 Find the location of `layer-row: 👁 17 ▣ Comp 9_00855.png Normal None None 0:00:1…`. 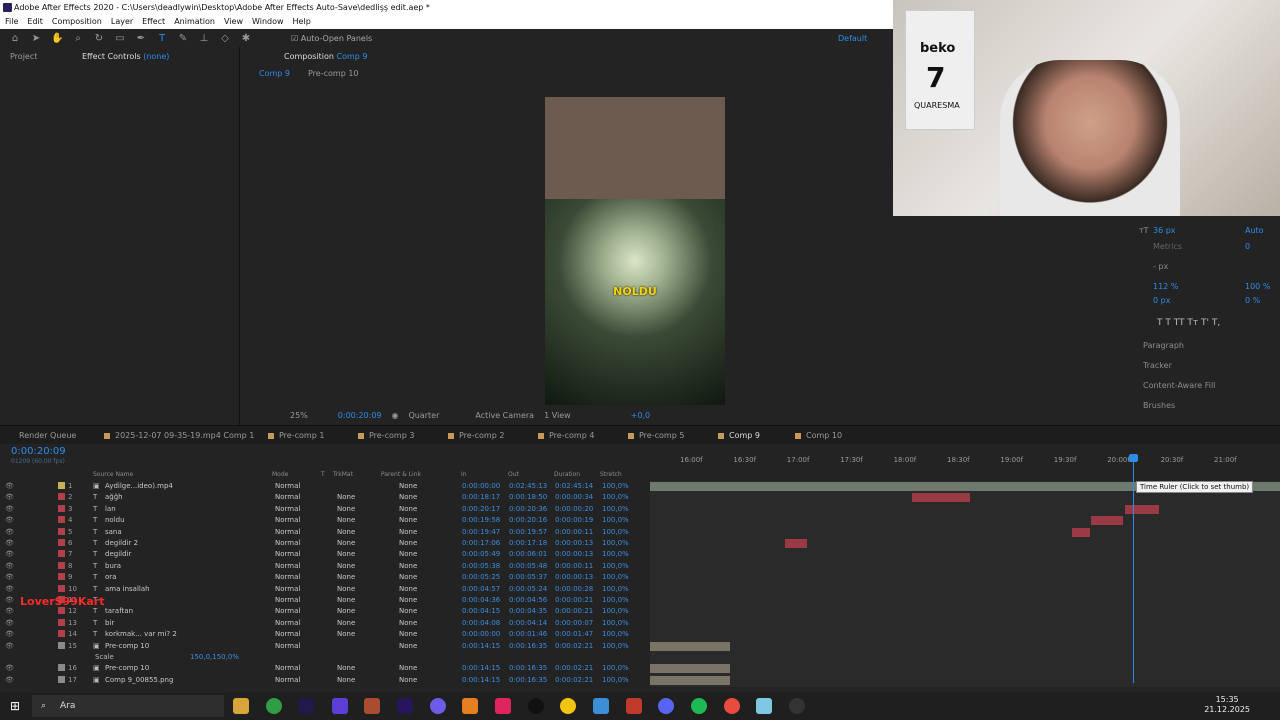

layer-row: 👁 17 ▣ Comp 9_00855.png Normal None None 0:00:1… is located at coordinates (325, 680).